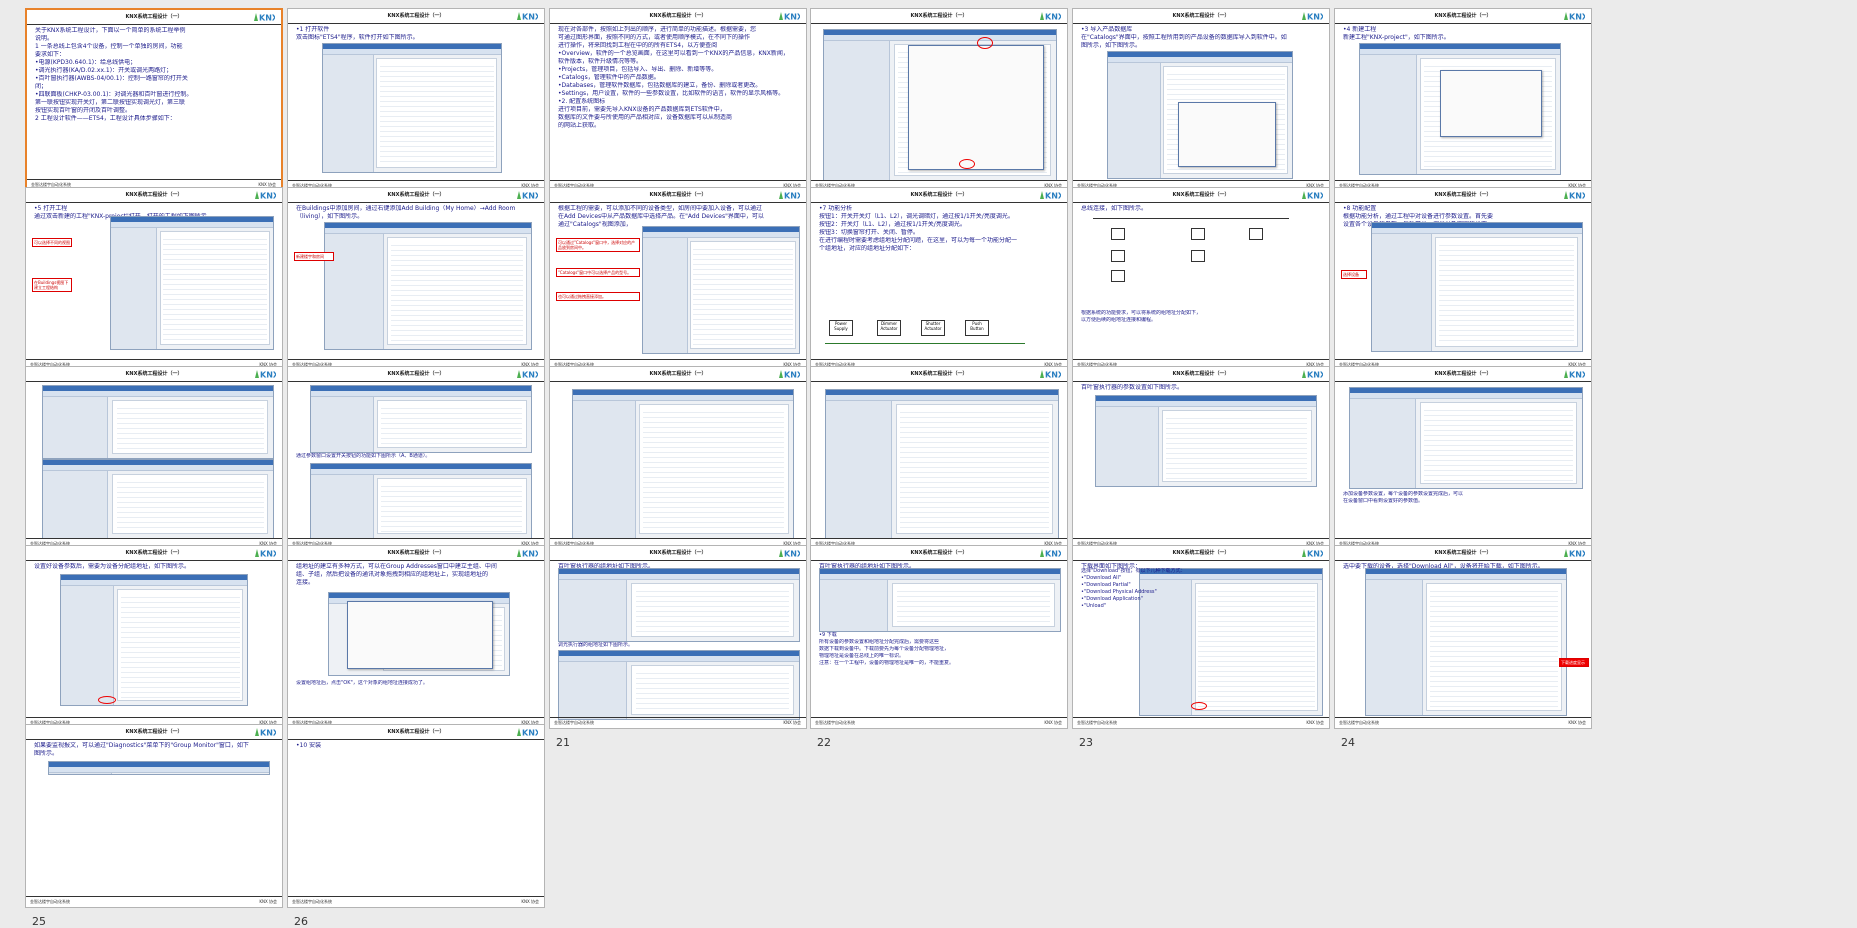 The height and width of the screenshot is (928, 1857). Describe the element at coordinates (416, 816) in the screenshot. I see `slide-preview: KNX系统工程设计（一） KNX •10 安装金智达楼宇自动化系统 KNX 协会` at that location.